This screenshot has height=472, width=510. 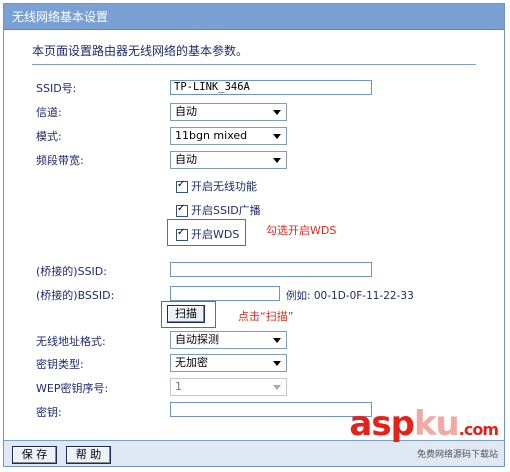 I want to click on scan-annotation: 点击“扫描”, so click(x=266, y=316).